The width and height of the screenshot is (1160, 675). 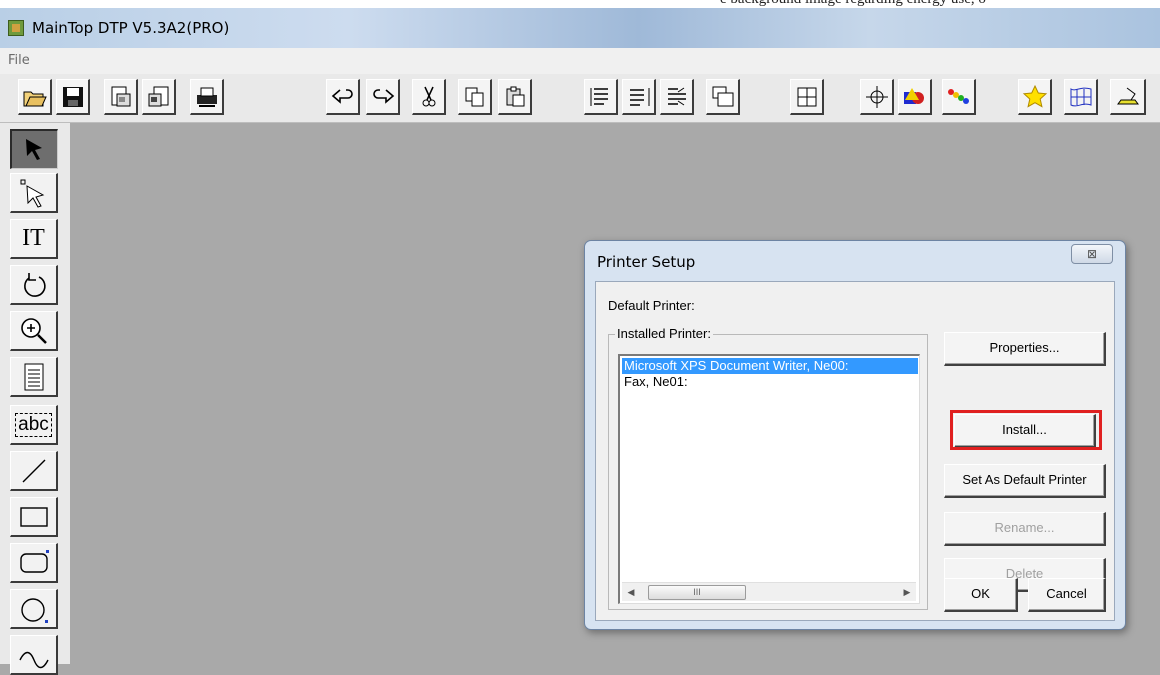 I want to click on open-icon, so click(x=35, y=97).